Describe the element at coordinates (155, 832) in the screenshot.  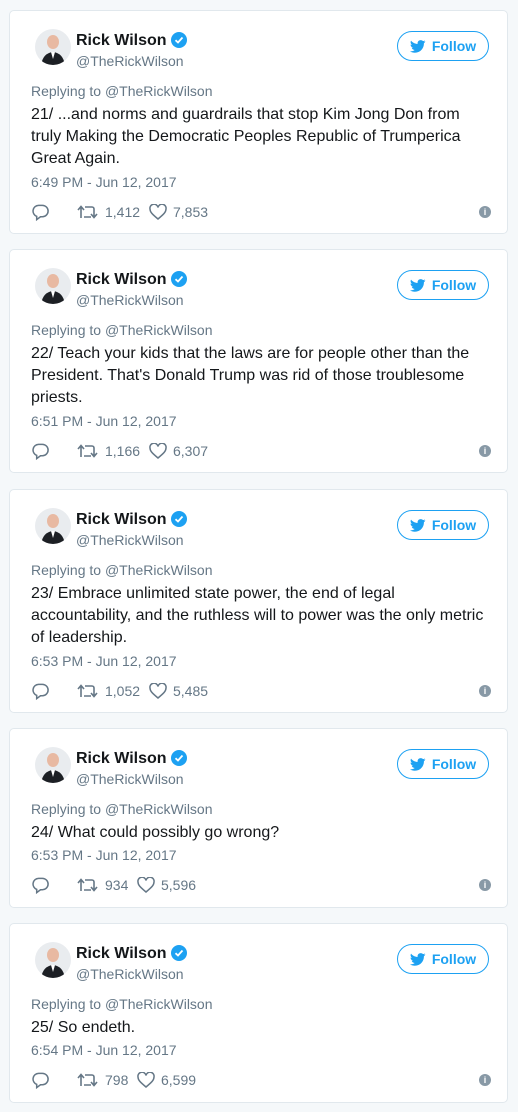
I see `tweet-text: 24/ What could possibly go wrong?` at that location.